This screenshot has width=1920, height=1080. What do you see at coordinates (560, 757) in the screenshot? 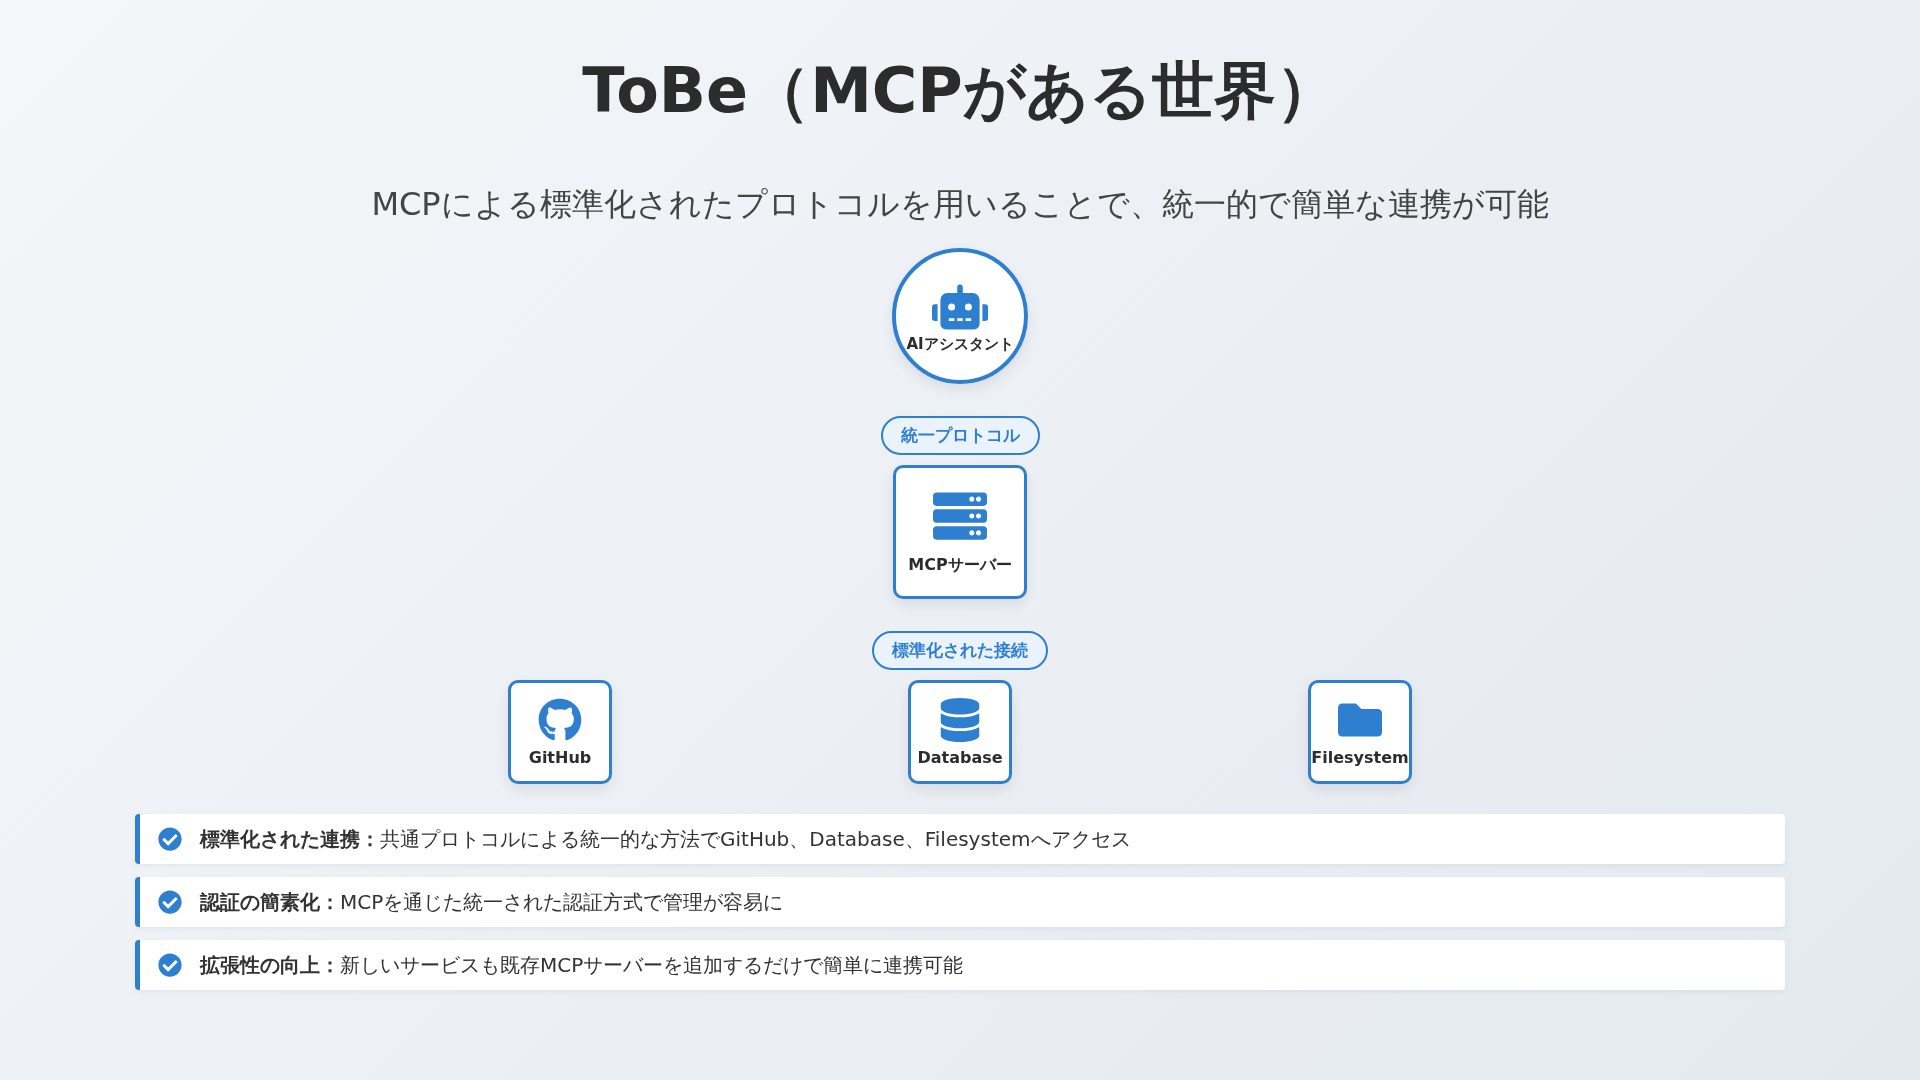
I see `node-label: GitHub` at bounding box center [560, 757].